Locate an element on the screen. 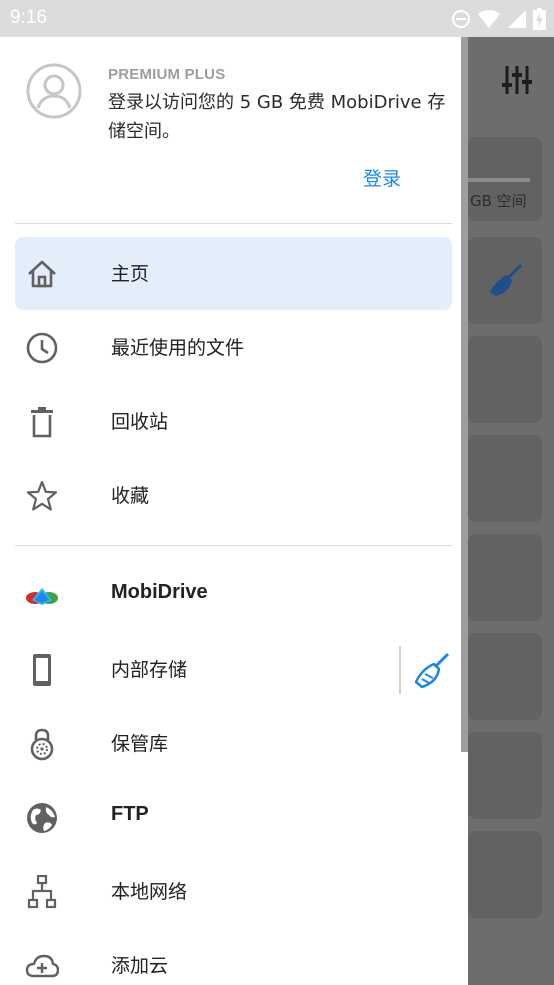 This screenshot has width=554, height=985. background-storage-bar is located at coordinates (499, 180).